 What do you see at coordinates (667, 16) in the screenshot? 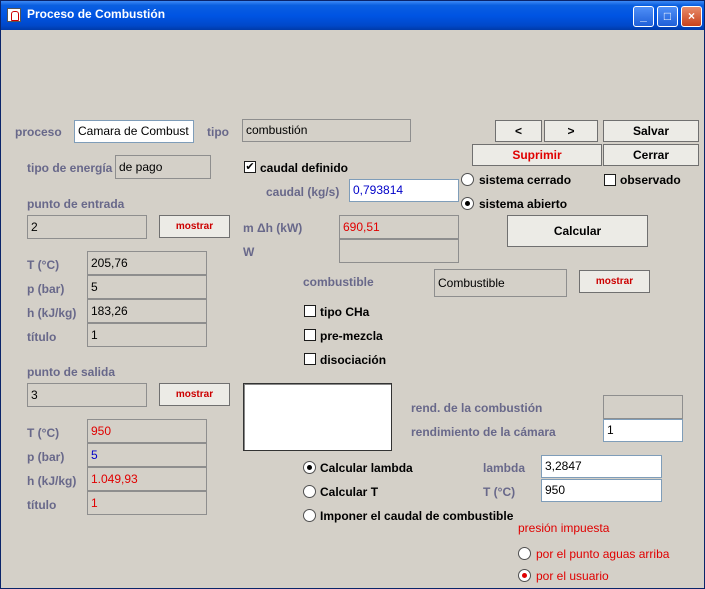
I see `maximize-button: □` at bounding box center [667, 16].